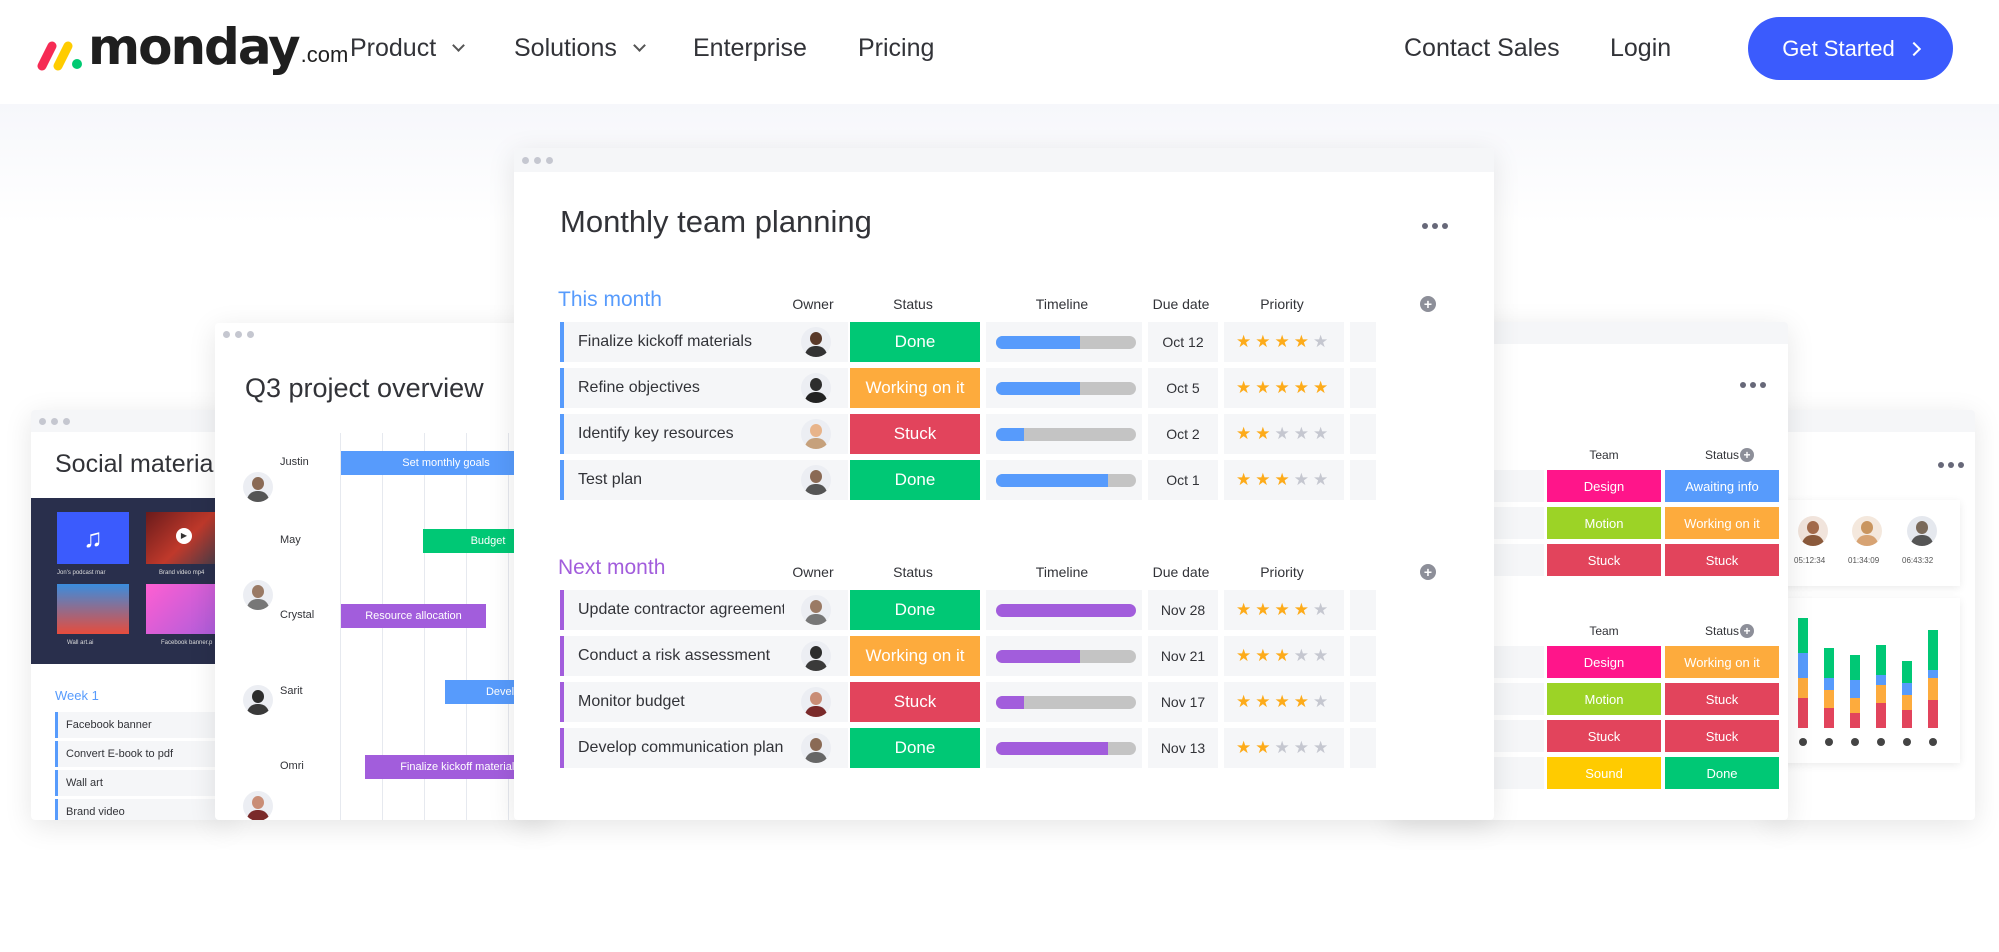 This screenshot has width=1999, height=952. Describe the element at coordinates (1482, 48) in the screenshot. I see `nav-contact-sales: Contact Sales` at that location.